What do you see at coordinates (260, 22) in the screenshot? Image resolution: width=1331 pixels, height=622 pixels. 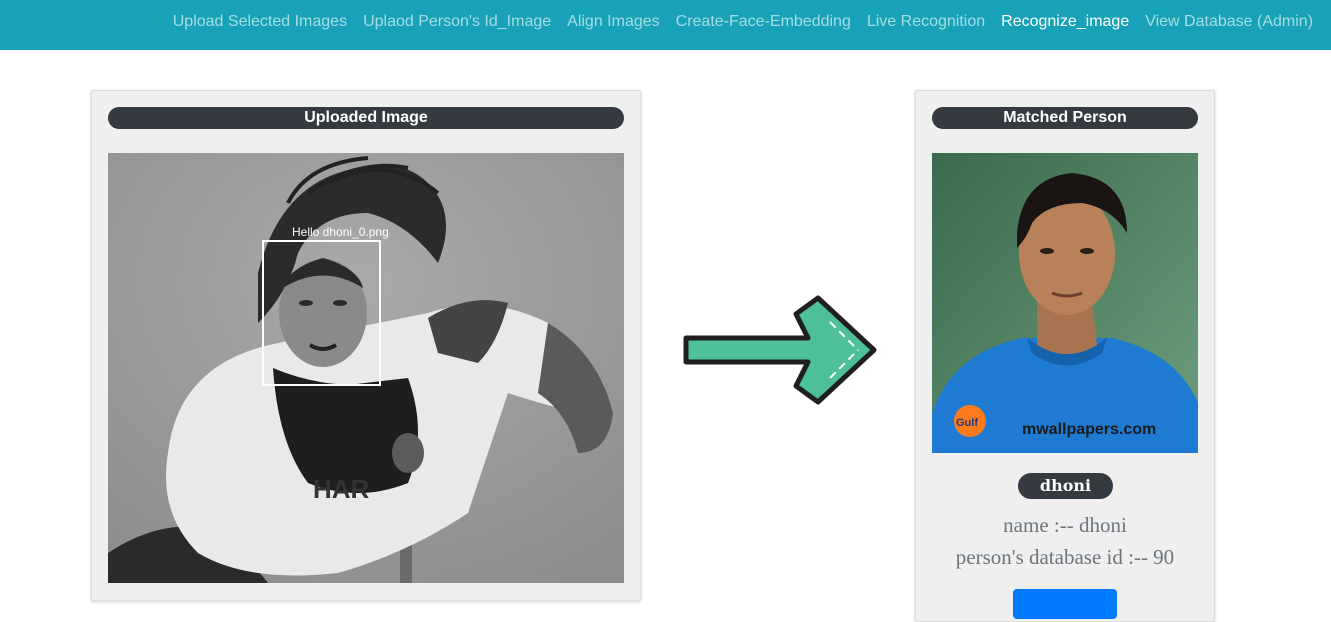 I see `nav-upload-selected-images: Upload Selected Images` at bounding box center [260, 22].